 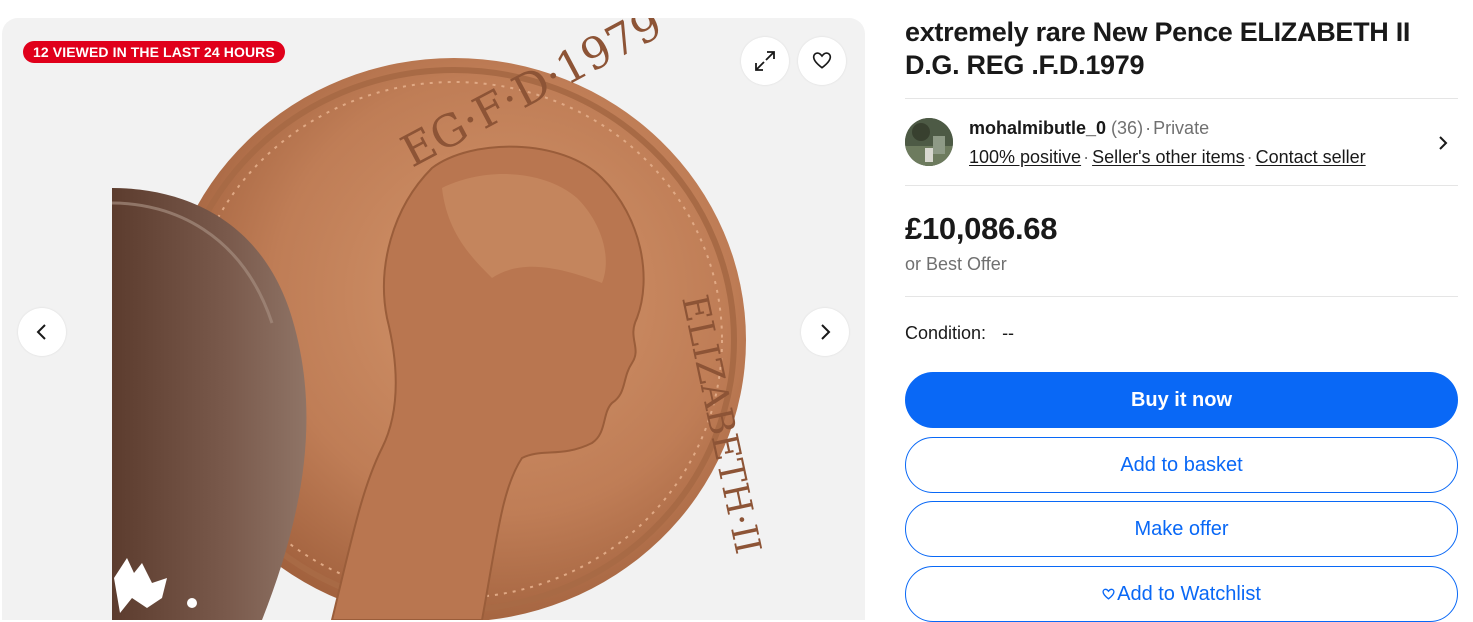 I want to click on condition-row: Condition: --, so click(x=959, y=333).